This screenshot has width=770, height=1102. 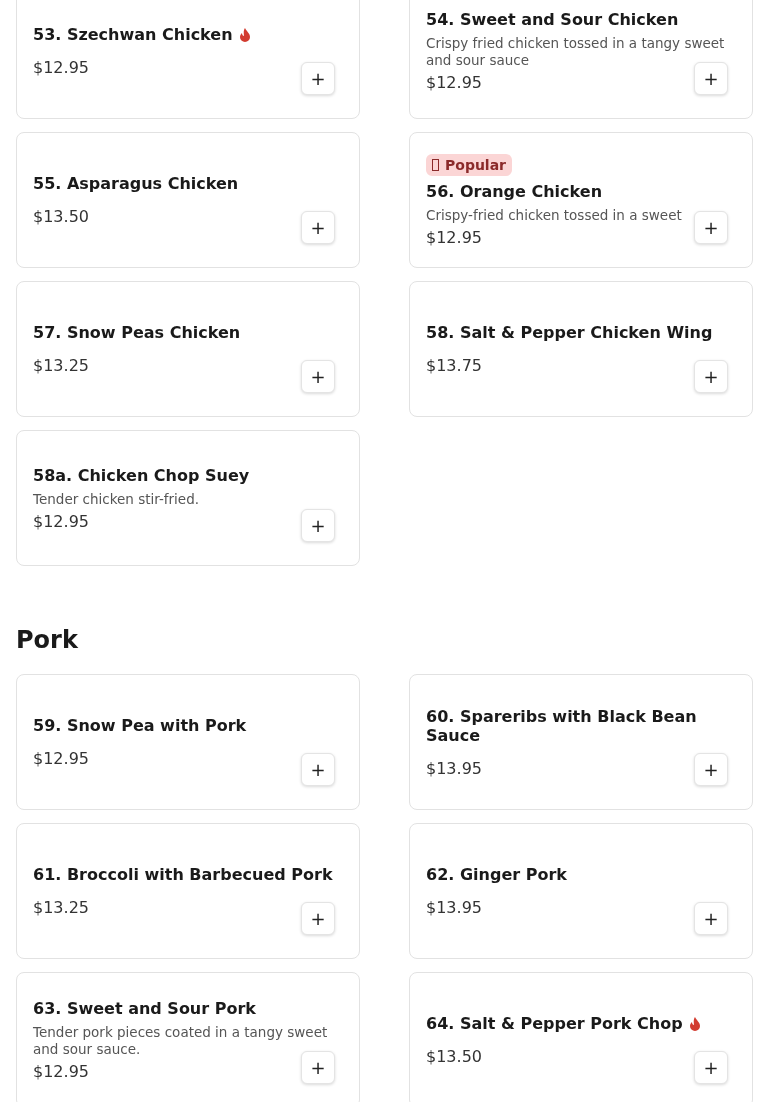 I want to click on glyph-icon, so click(x=435, y=164).